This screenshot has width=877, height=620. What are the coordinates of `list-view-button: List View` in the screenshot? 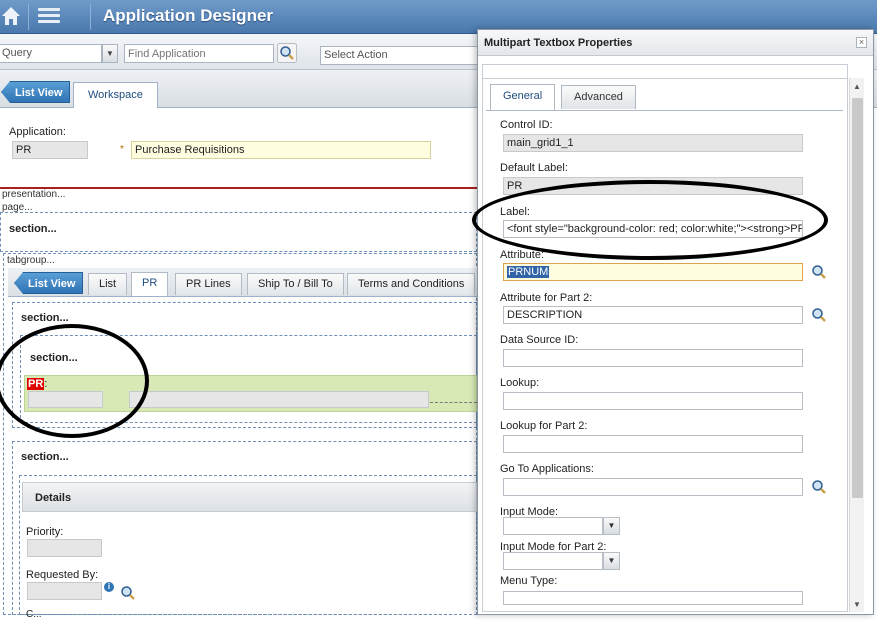 It's located at (36, 92).